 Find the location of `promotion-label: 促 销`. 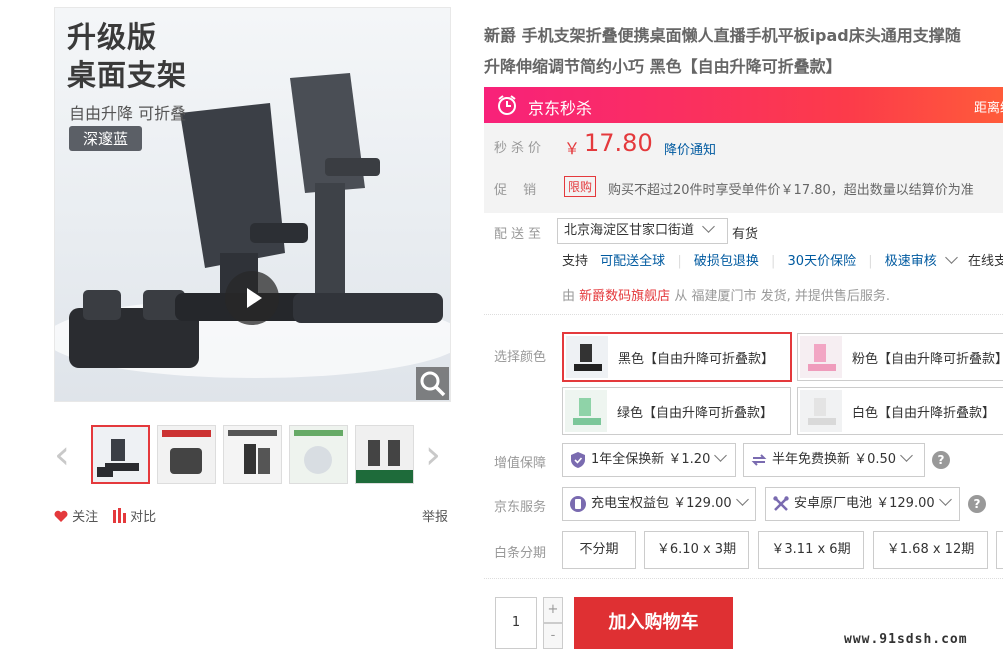

promotion-label: 促 销 is located at coordinates (518, 190).